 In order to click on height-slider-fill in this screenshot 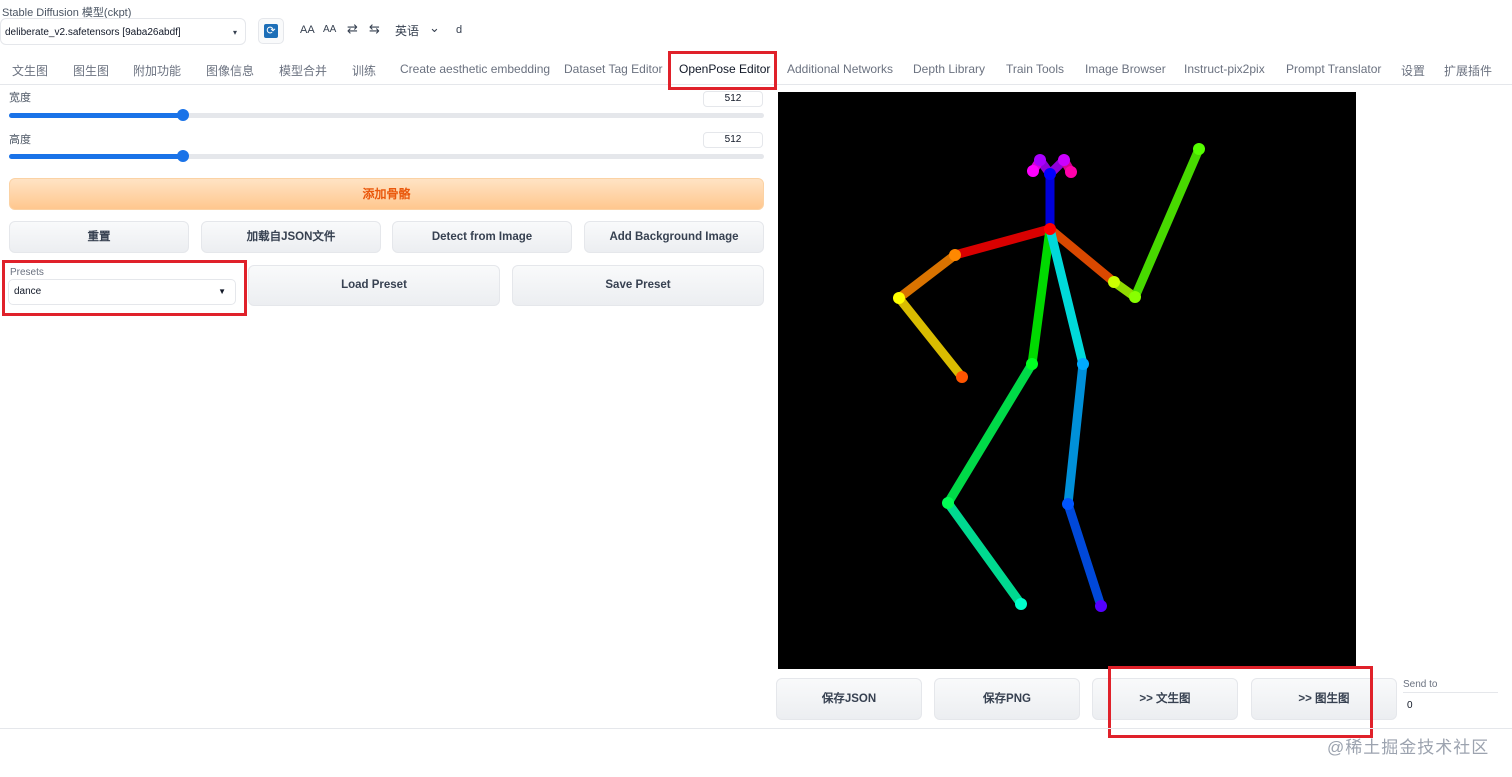, I will do `click(96, 156)`.